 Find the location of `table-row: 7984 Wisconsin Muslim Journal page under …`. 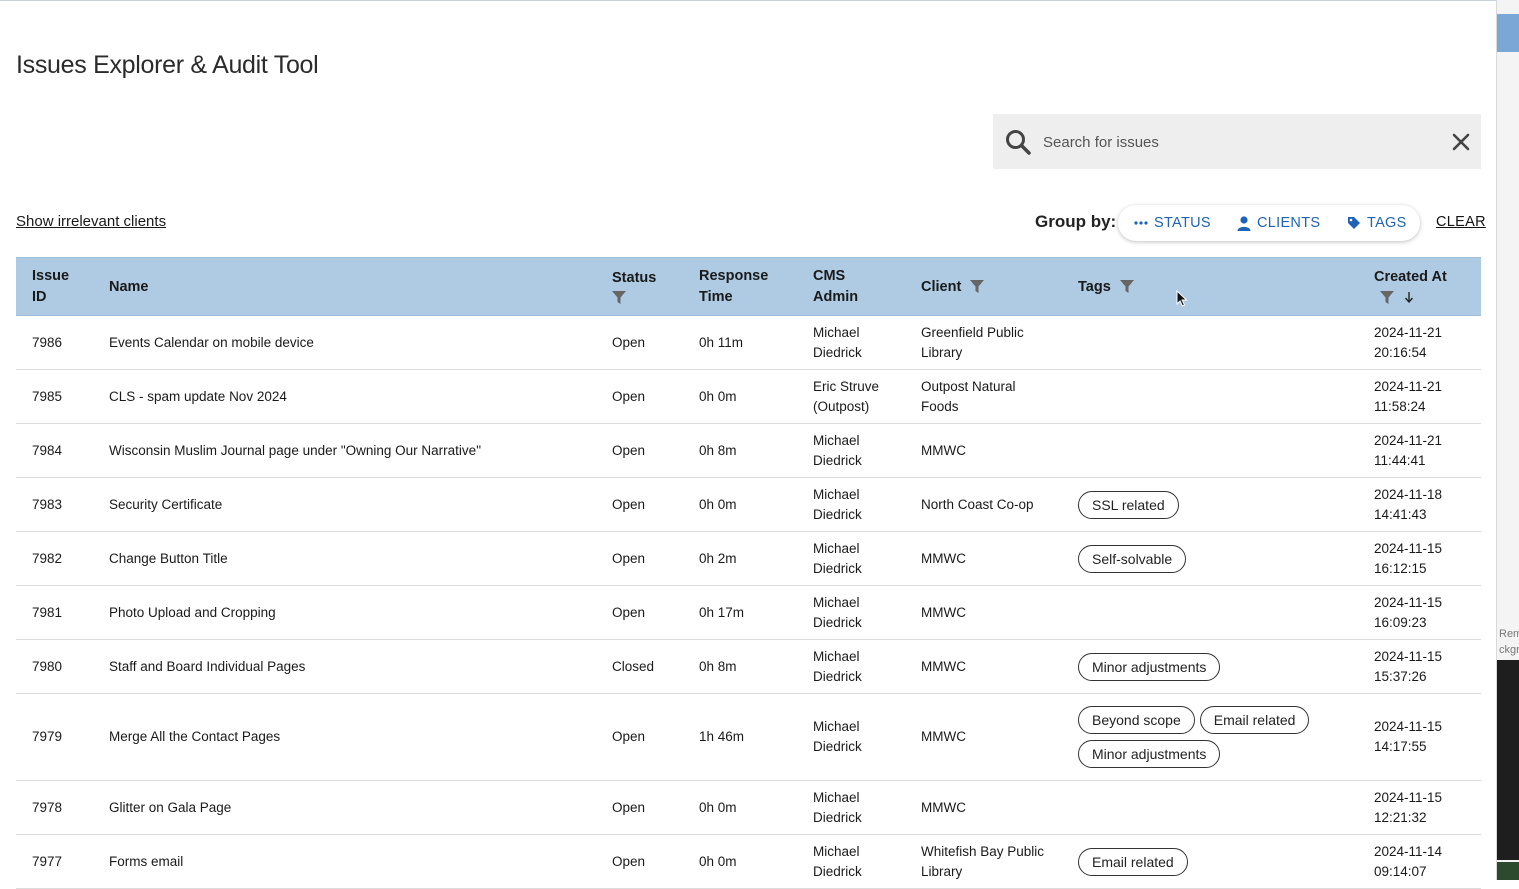

table-row: 7984 Wisconsin Muslim Journal page under … is located at coordinates (748, 450).